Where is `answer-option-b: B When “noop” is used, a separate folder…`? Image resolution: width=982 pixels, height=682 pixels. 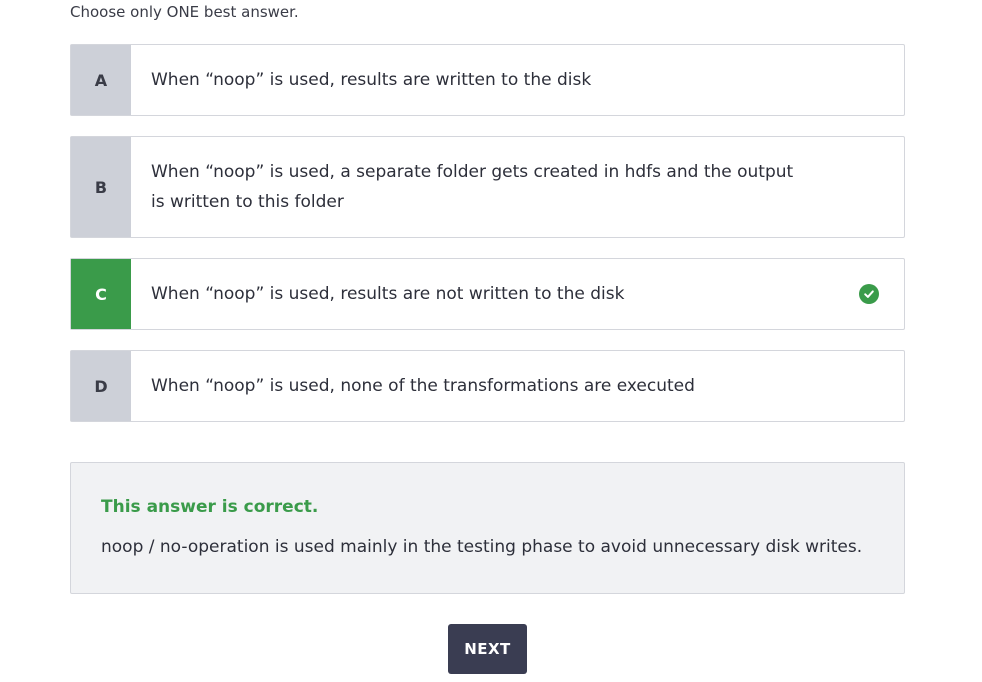 answer-option-b: B When “noop” is used, a separate folder… is located at coordinates (487, 187).